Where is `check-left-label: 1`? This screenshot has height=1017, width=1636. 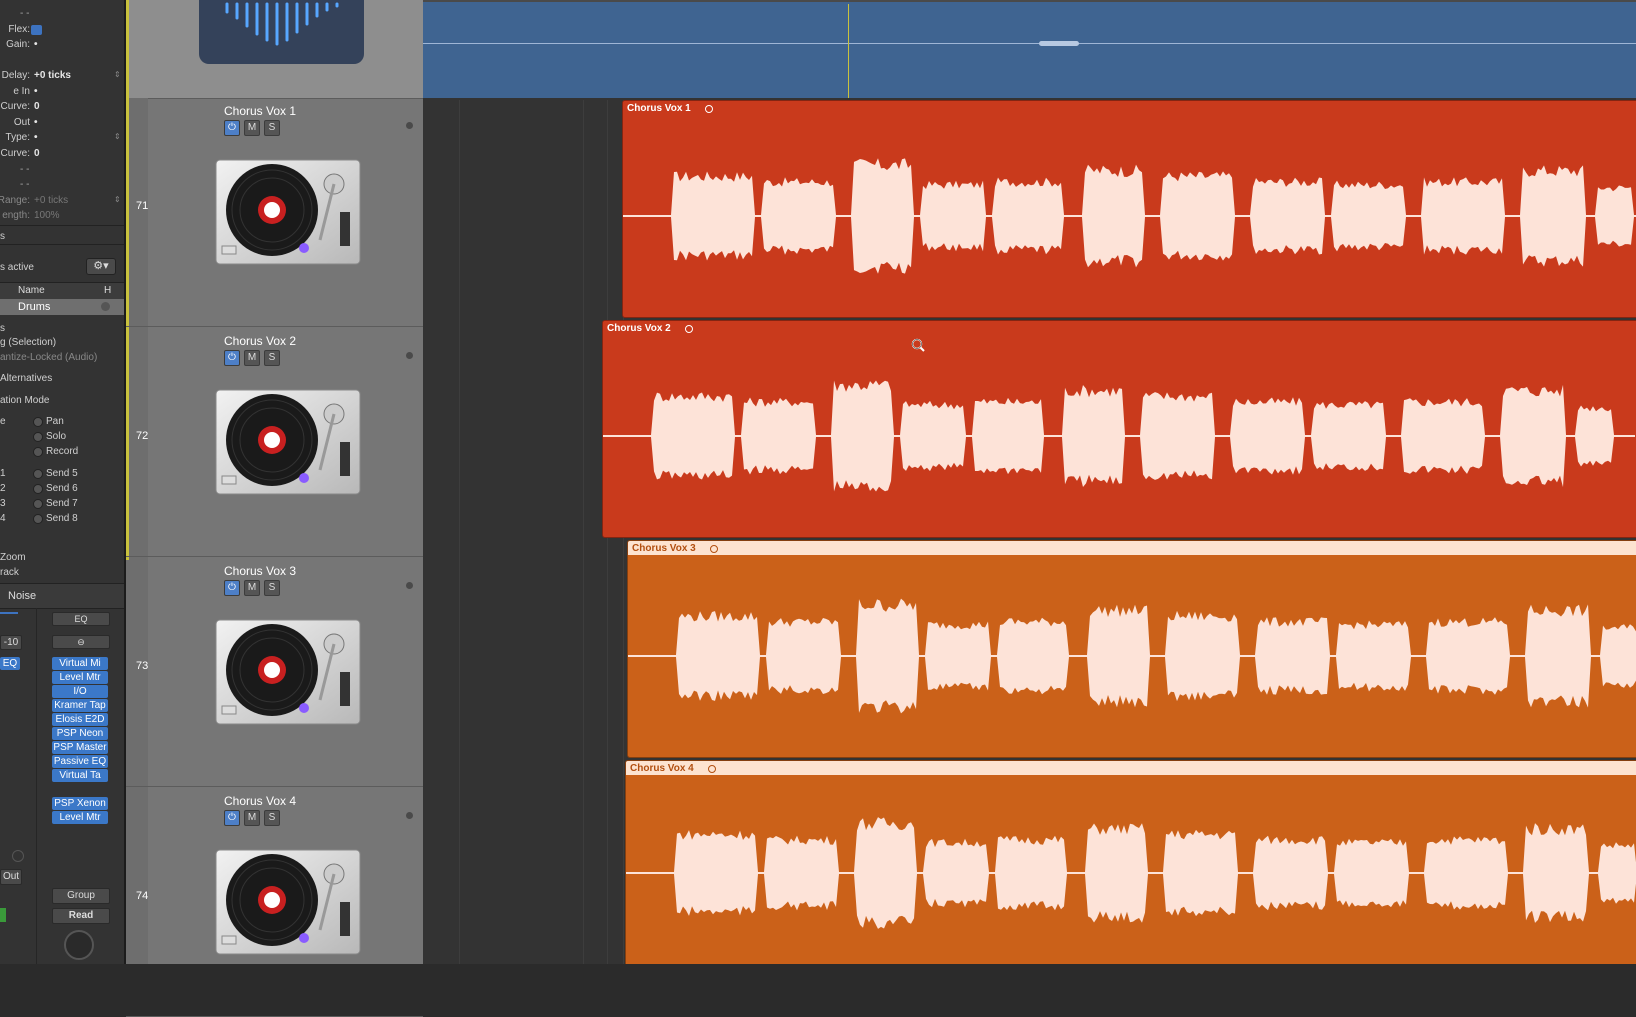
check-left-label: 1 is located at coordinates (3, 473).